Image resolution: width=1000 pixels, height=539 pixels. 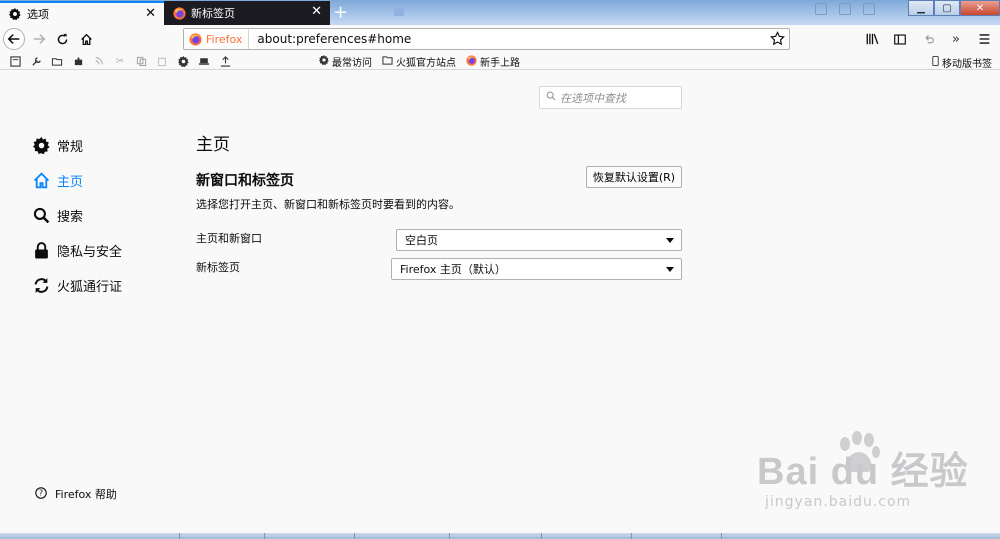 I want to click on bookmark-label: 最常访问, so click(x=352, y=63).